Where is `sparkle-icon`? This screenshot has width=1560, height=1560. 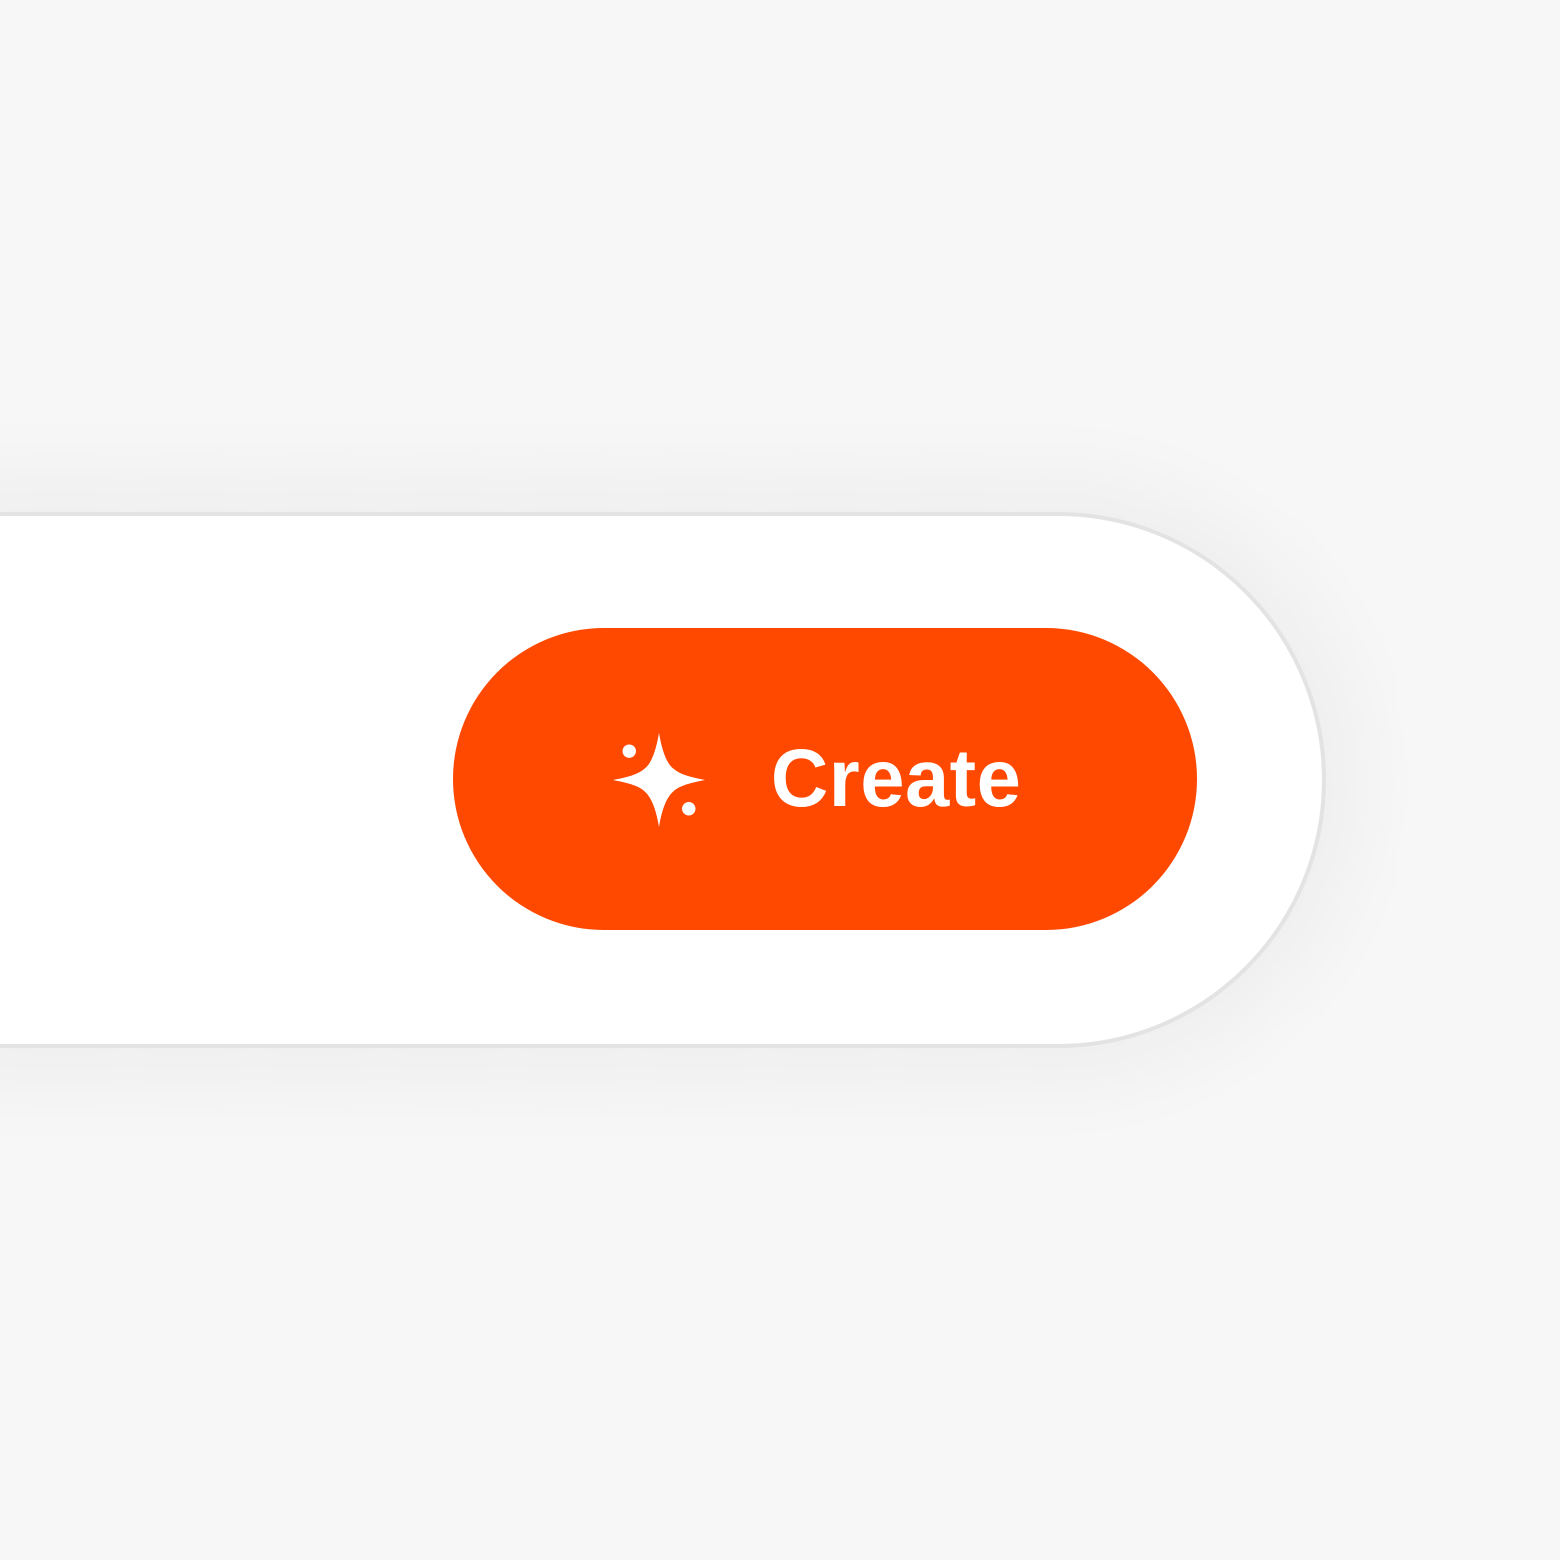
sparkle-icon is located at coordinates (658, 779).